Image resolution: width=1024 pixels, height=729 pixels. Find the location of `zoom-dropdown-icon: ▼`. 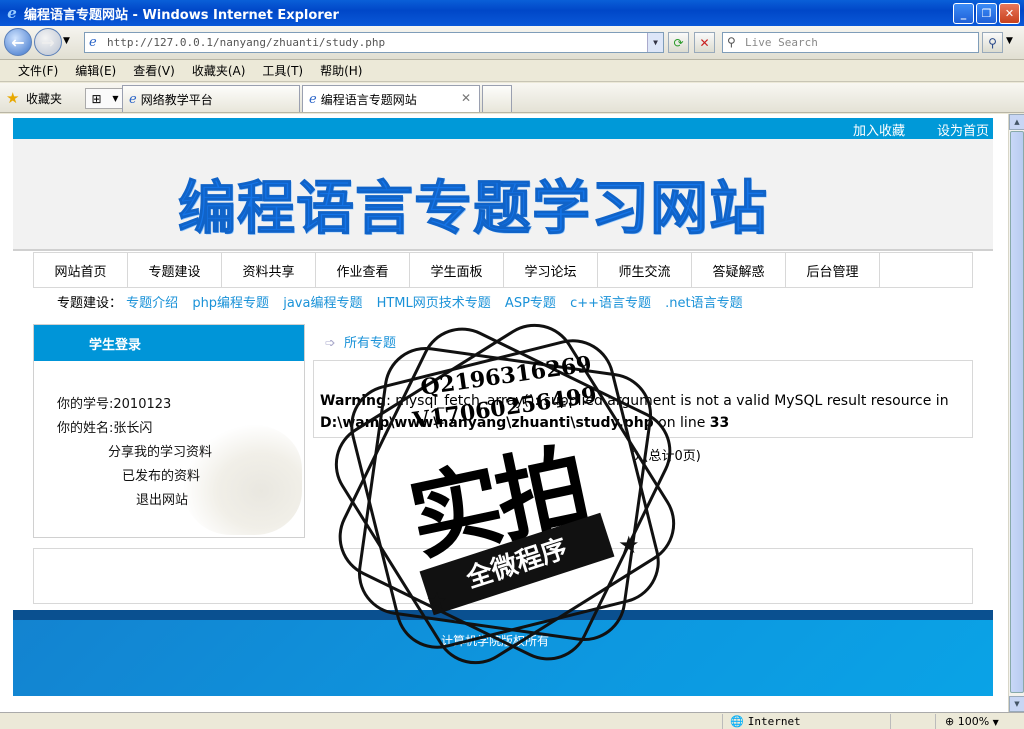

zoom-dropdown-icon: ▼ is located at coordinates (996, 722).